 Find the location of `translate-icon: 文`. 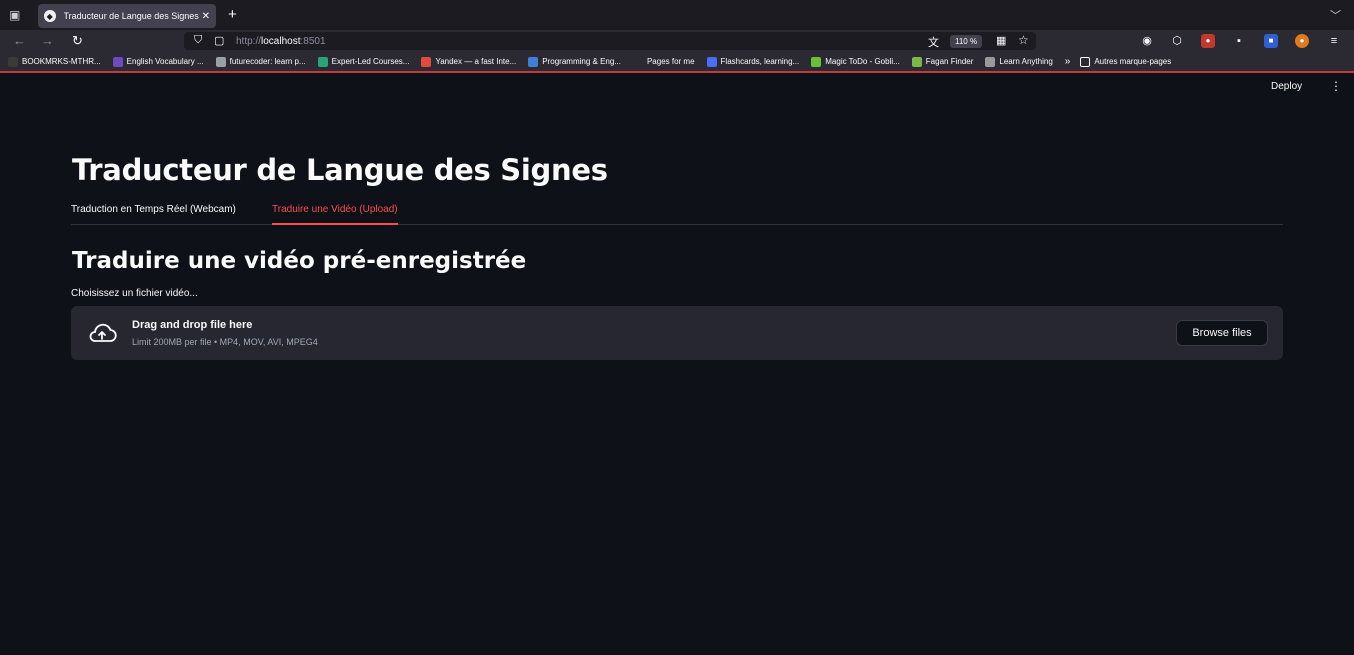

translate-icon: 文 is located at coordinates (933, 42).